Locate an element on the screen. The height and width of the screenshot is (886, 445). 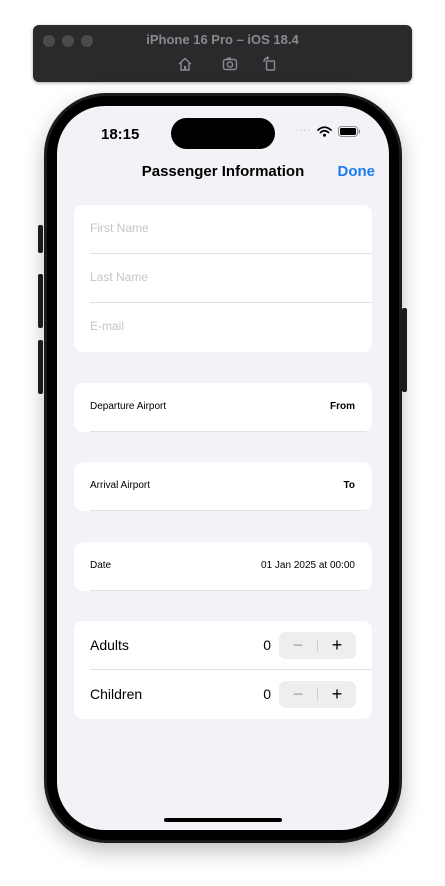
departure-card: Departure Airport From is located at coordinates (223, 407).